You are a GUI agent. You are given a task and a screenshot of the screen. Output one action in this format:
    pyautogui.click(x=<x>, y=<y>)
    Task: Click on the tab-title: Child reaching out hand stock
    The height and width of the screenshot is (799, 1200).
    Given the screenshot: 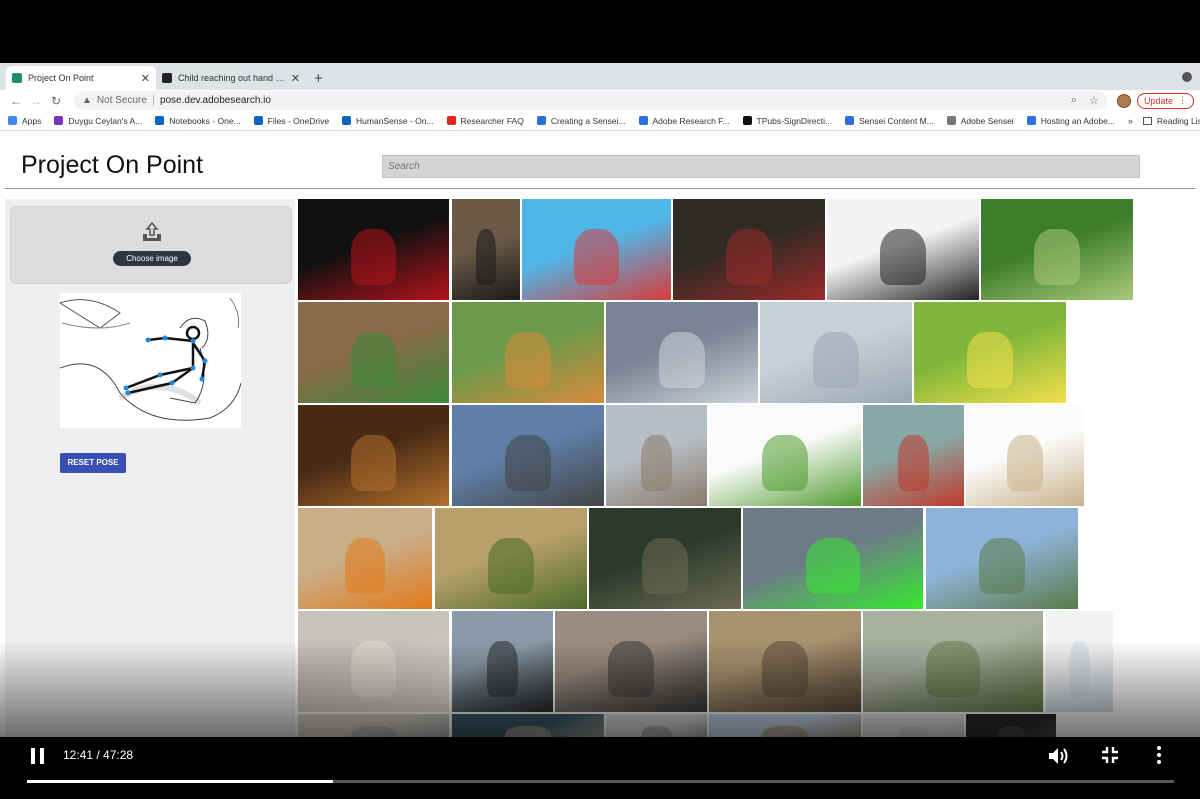 What is the action you would take?
    pyautogui.click(x=232, y=78)
    